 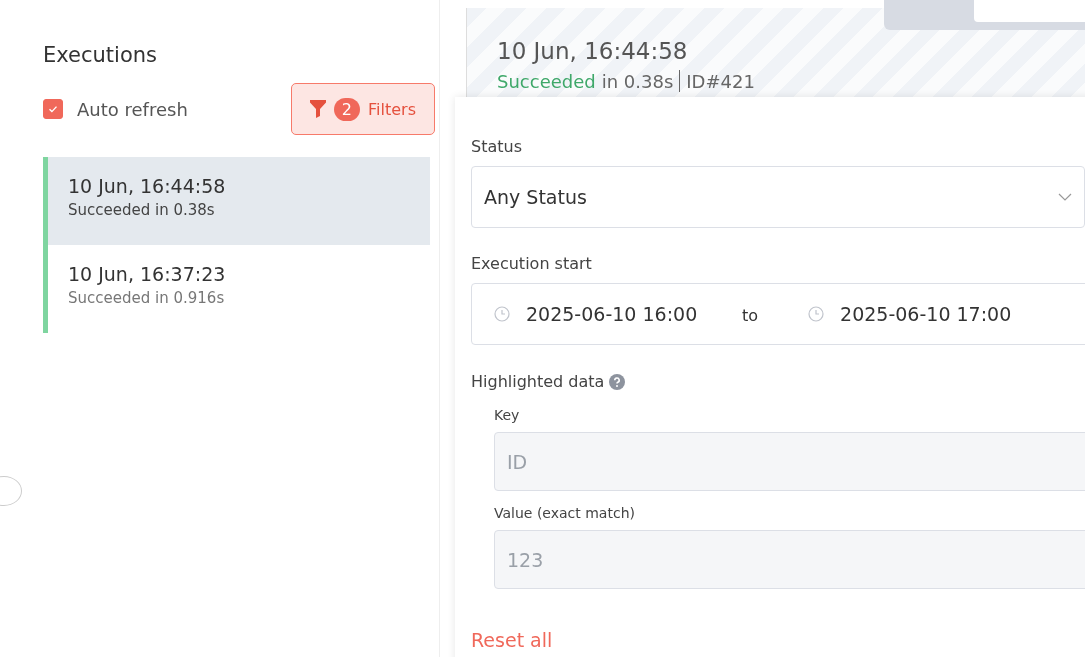 I want to click on filter-count-badge: 2, so click(x=347, y=109).